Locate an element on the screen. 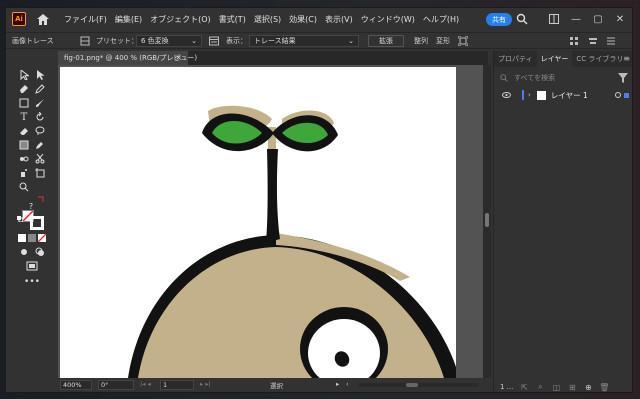 The image size is (640, 399). play-icon: ▸ is located at coordinates (337, 384).